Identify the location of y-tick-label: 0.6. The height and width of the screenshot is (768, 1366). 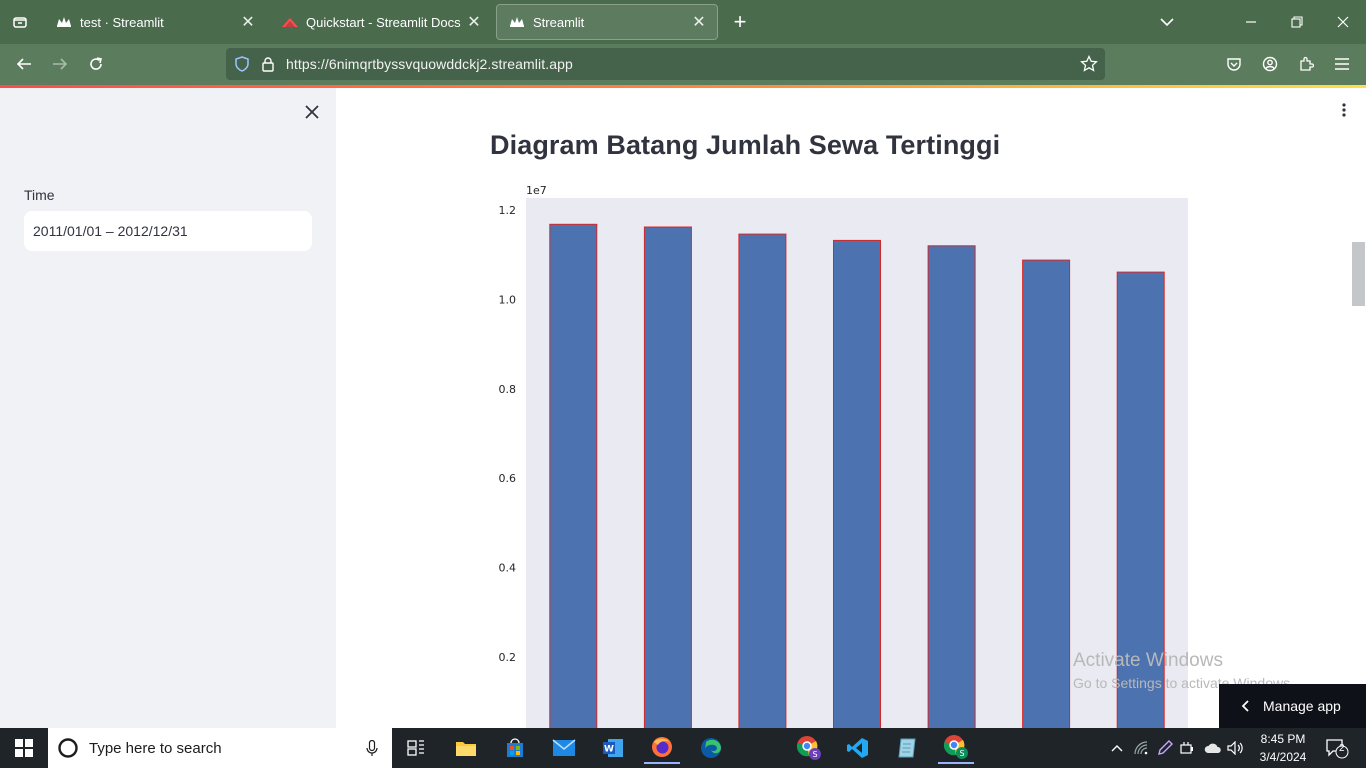
(508, 478).